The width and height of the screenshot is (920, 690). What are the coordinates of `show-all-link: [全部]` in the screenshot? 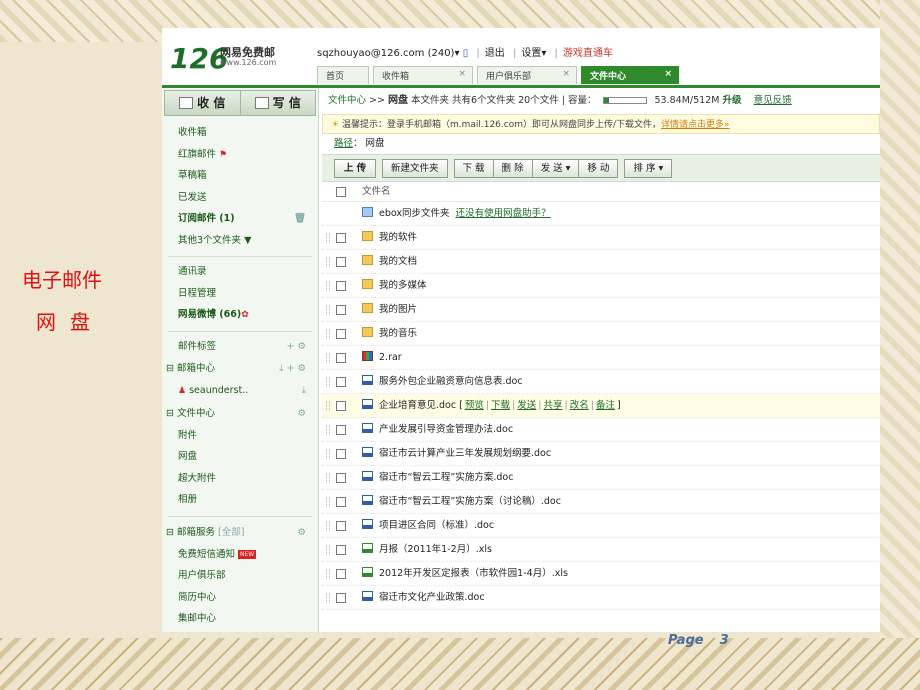 It's located at (231, 532).